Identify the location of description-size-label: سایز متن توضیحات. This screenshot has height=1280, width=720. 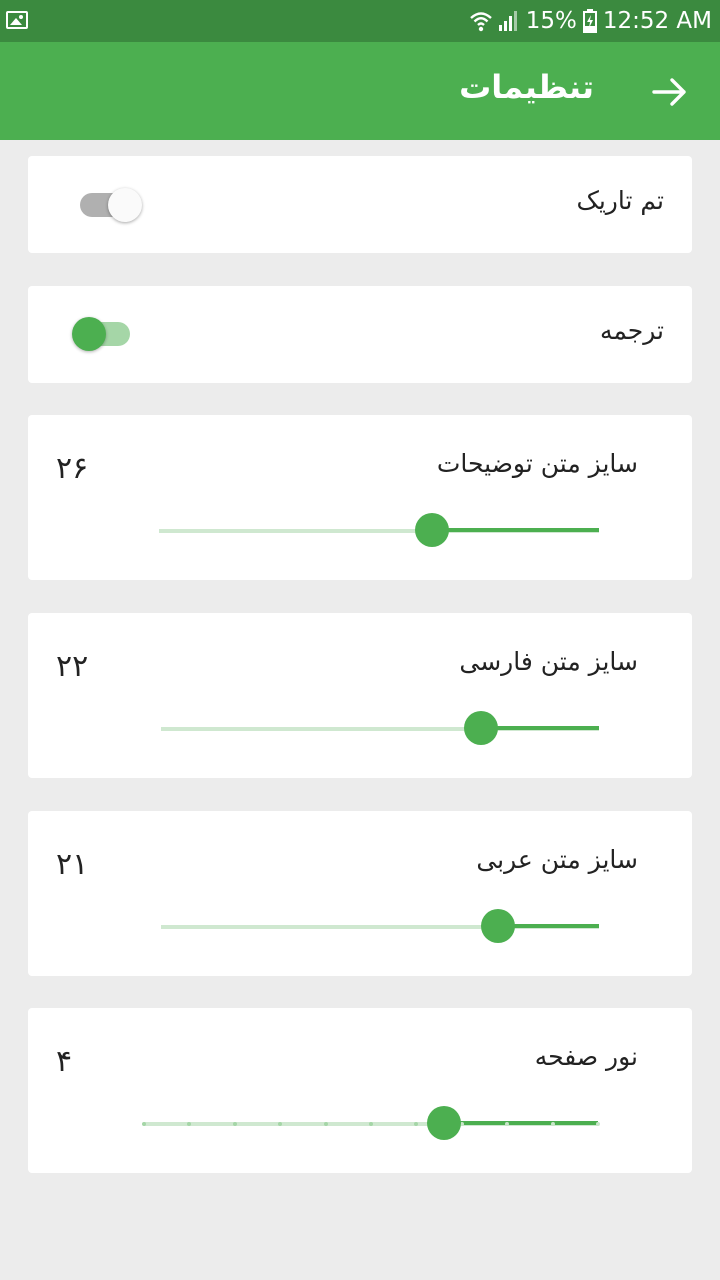
(537, 463).